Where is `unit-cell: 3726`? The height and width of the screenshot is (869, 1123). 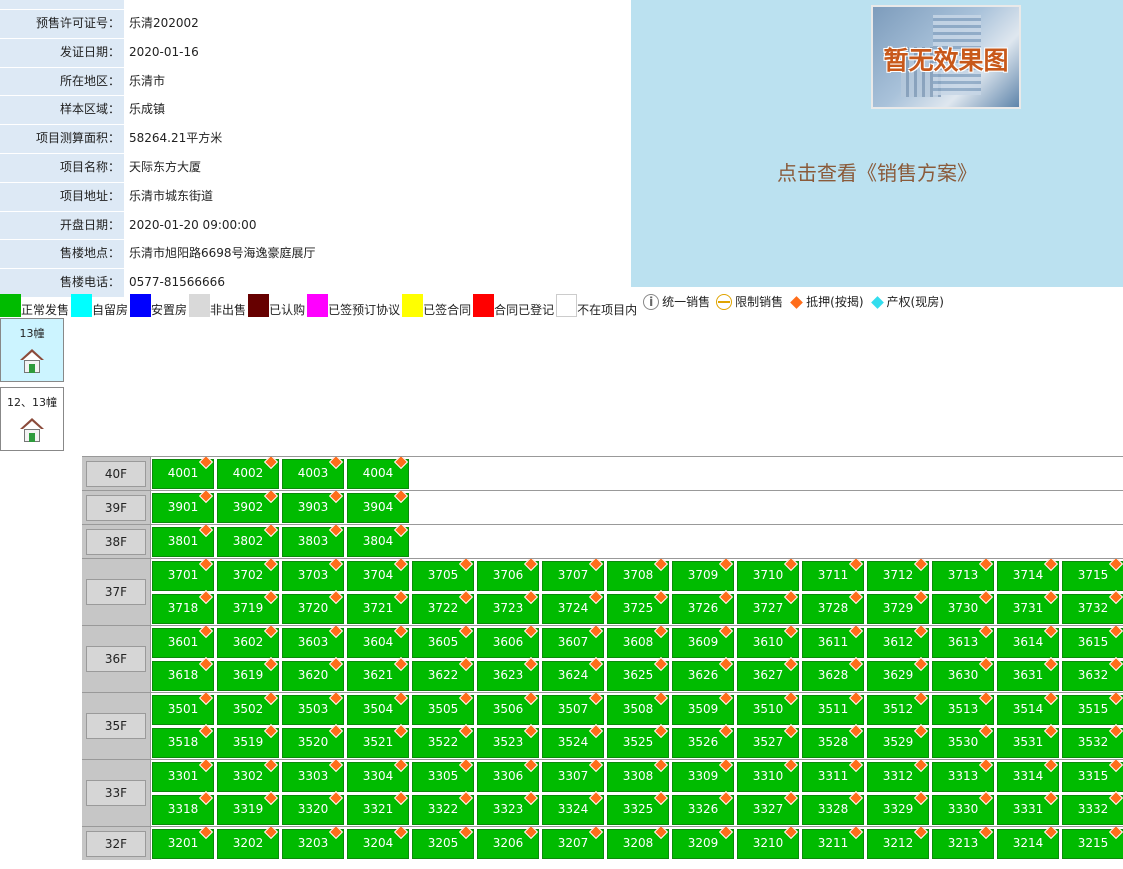 unit-cell: 3726 is located at coordinates (703, 606).